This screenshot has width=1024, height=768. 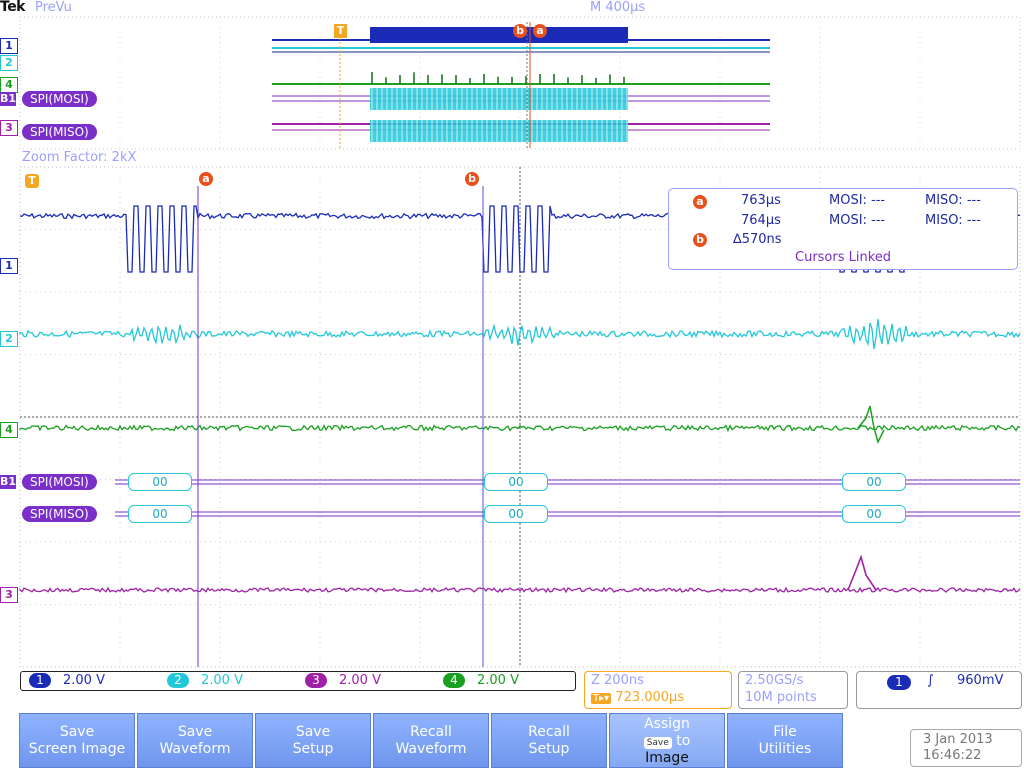 I want to click on zoom-position: 723.000µs, so click(x=650, y=697).